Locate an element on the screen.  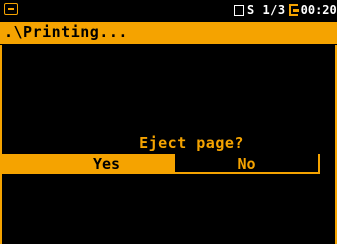
menu-icon is located at coordinates (11, 9).